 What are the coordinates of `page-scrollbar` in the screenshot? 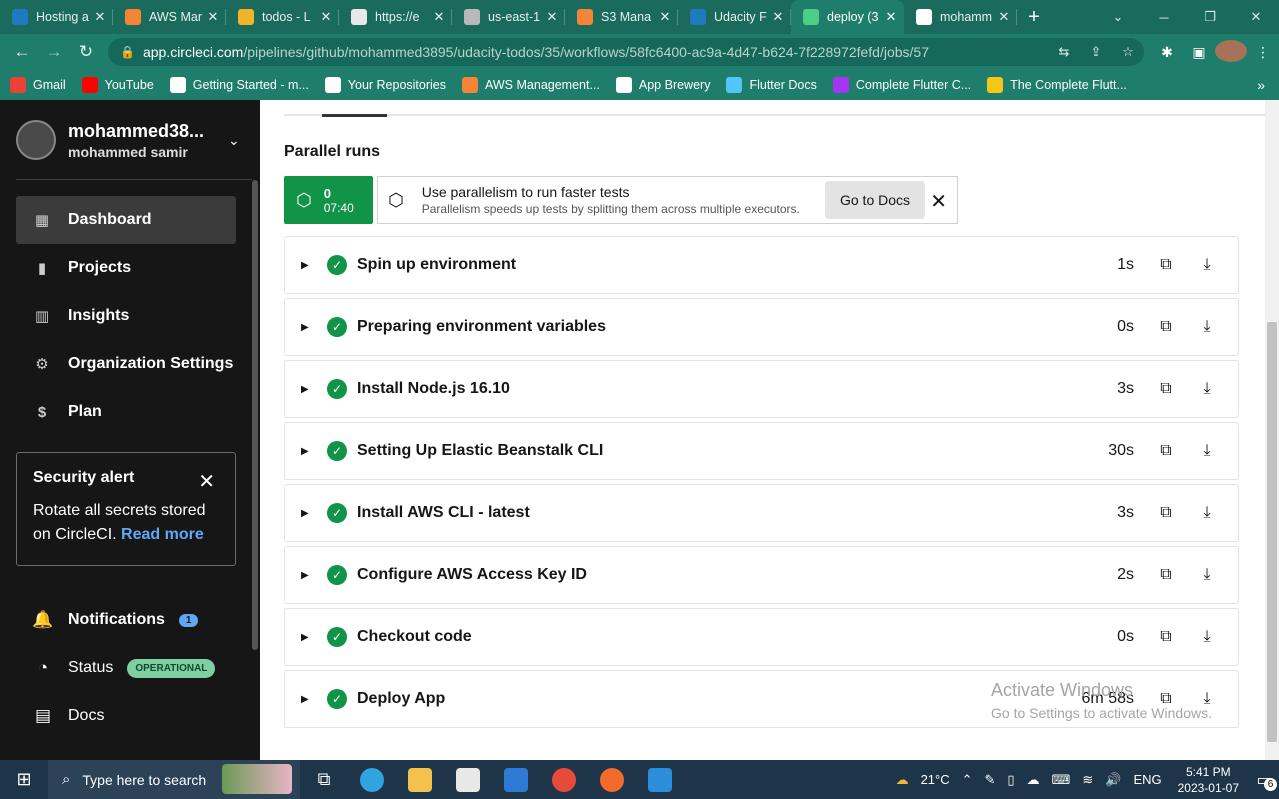 It's located at (1272, 430).